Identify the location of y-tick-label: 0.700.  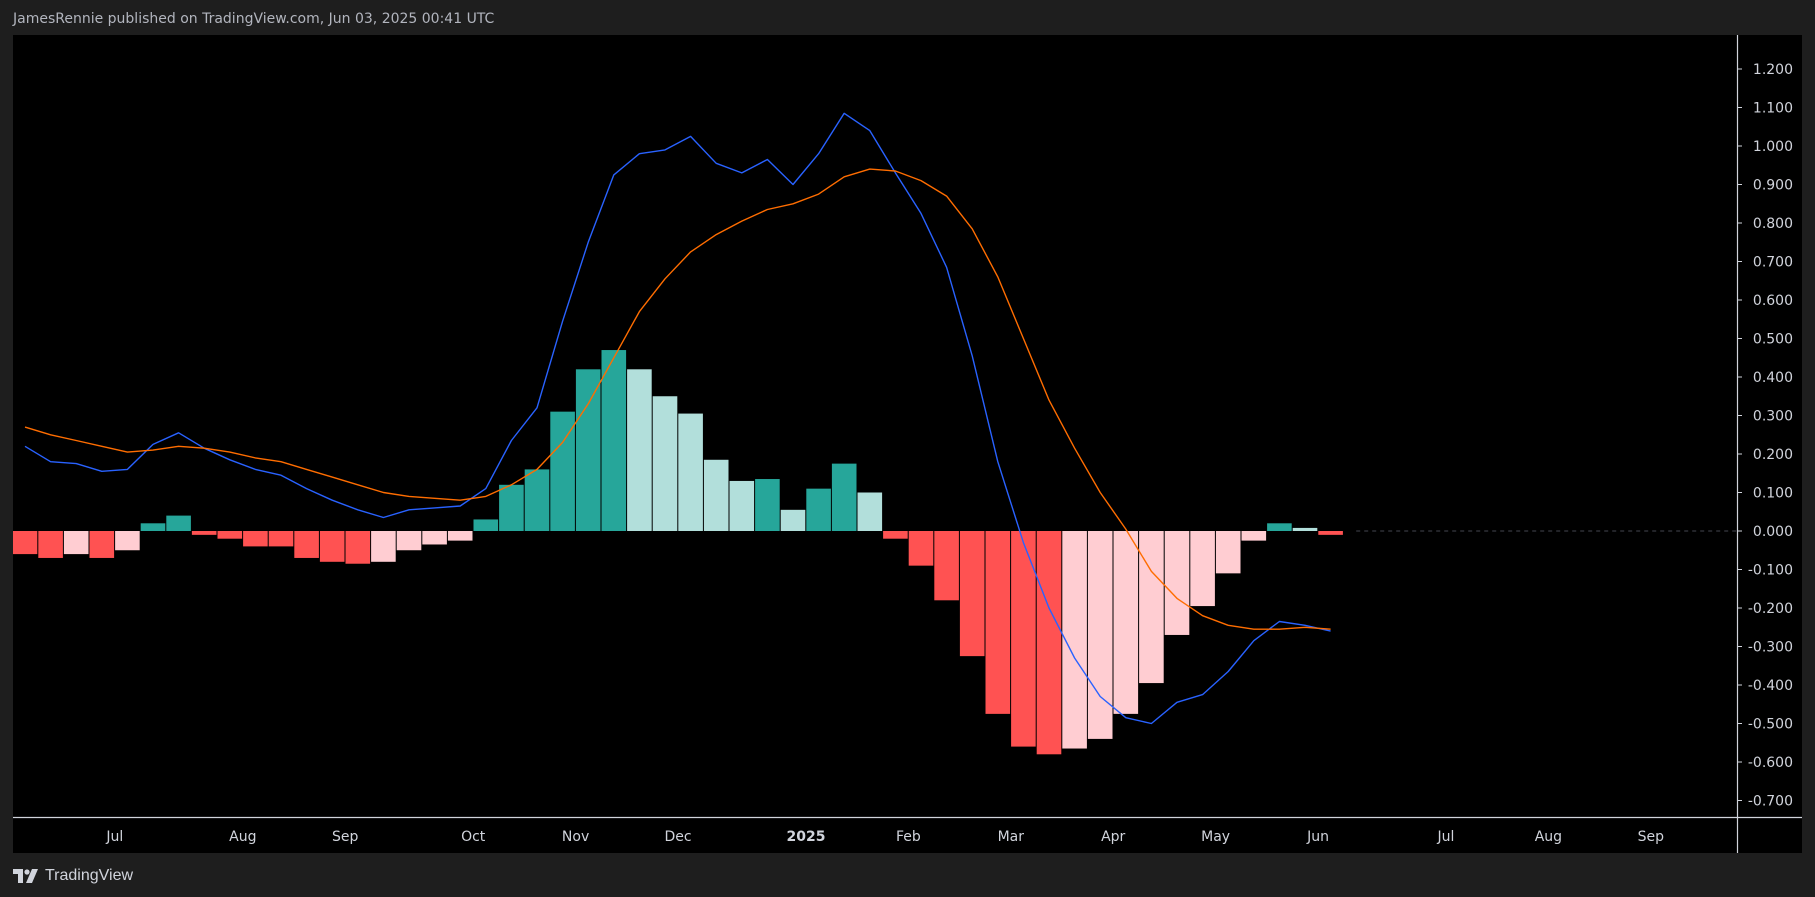
(1773, 263).